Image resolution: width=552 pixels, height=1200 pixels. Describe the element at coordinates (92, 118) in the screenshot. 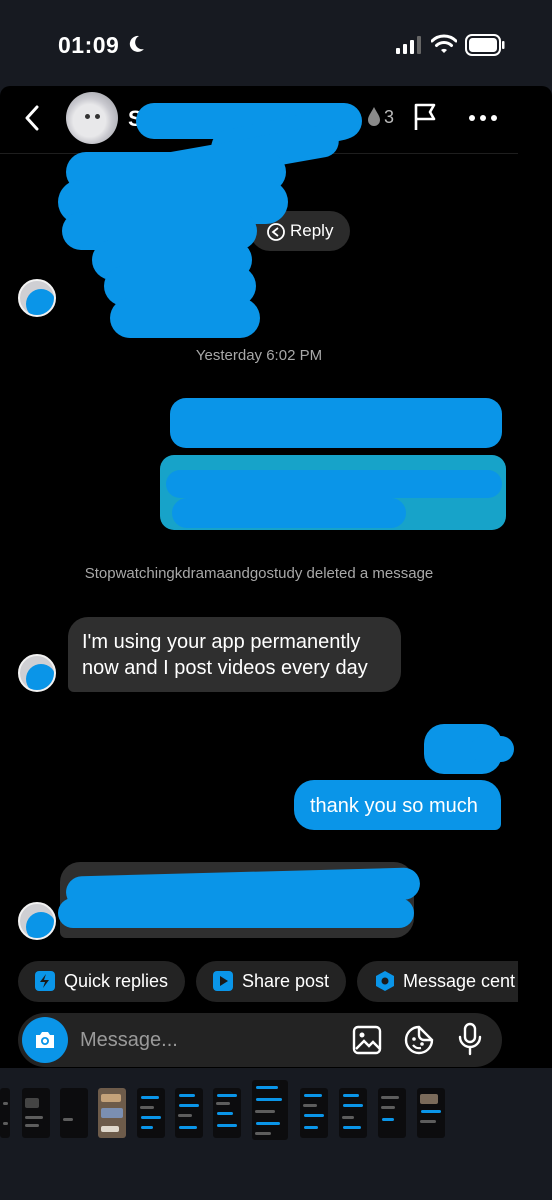

I see `contact-avatar` at that location.